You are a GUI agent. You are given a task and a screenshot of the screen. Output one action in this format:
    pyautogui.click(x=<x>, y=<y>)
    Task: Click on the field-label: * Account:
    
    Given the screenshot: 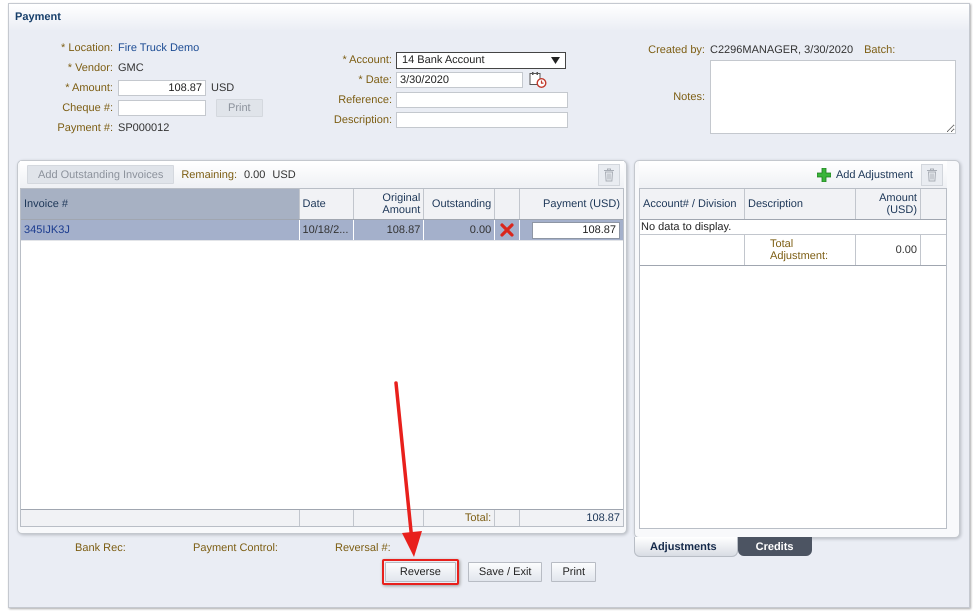 What is the action you would take?
    pyautogui.click(x=366, y=60)
    